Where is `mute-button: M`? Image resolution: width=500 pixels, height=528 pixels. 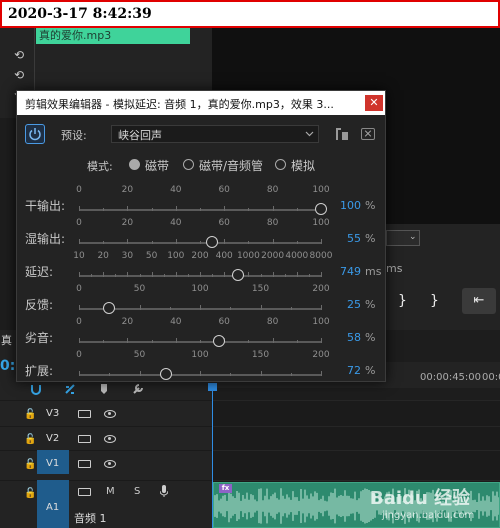 mute-button: M is located at coordinates (110, 491).